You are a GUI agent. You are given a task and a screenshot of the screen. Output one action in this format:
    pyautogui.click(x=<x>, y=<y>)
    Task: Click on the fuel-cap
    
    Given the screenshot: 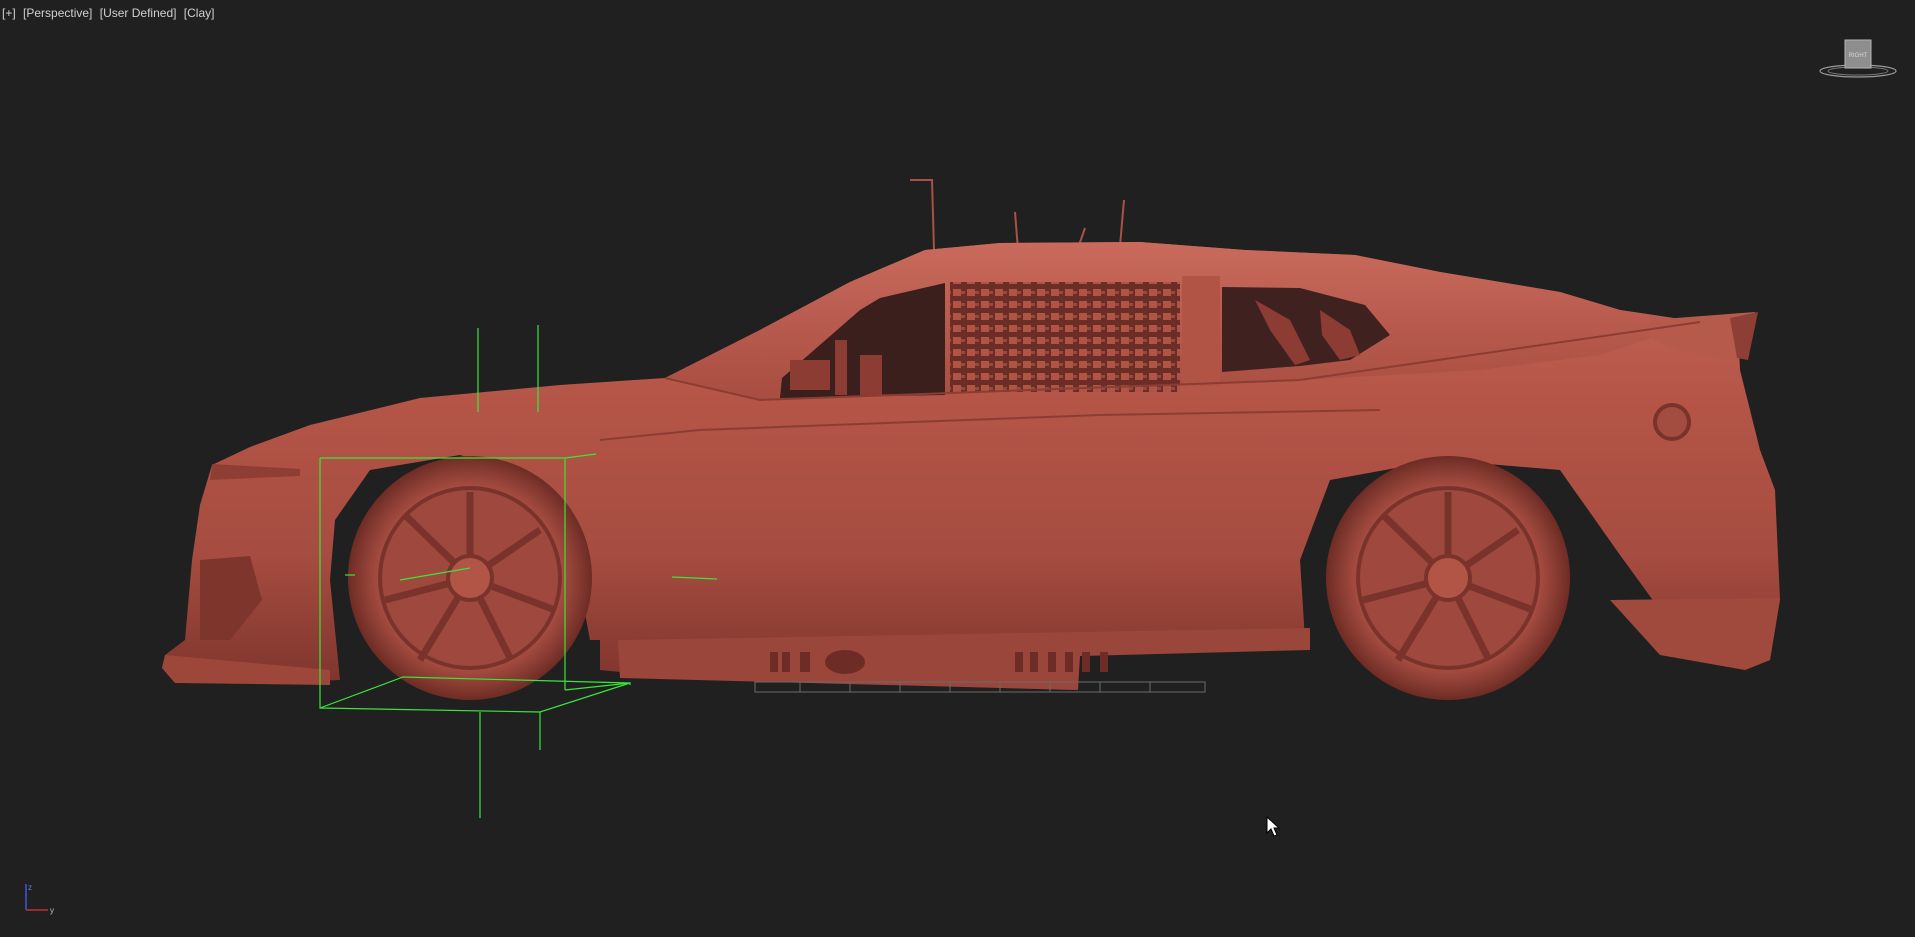 What is the action you would take?
    pyautogui.click(x=1672, y=422)
    